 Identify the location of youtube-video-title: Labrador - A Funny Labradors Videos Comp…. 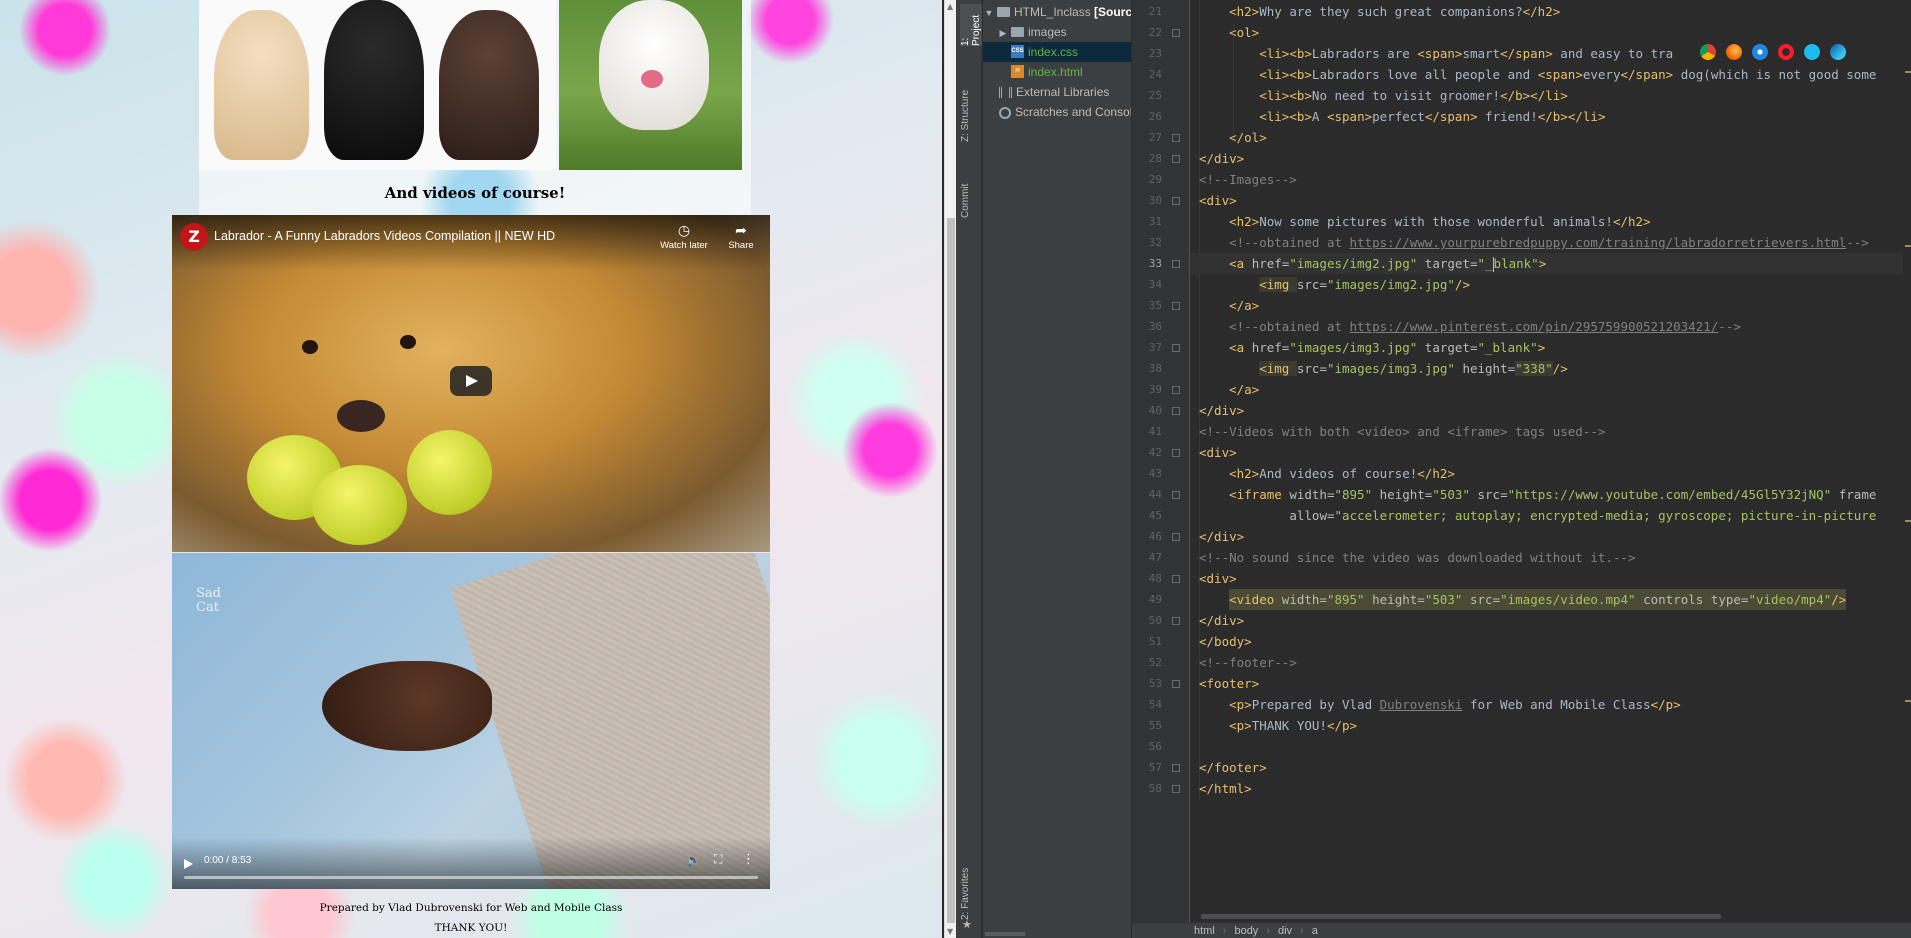
(384, 236).